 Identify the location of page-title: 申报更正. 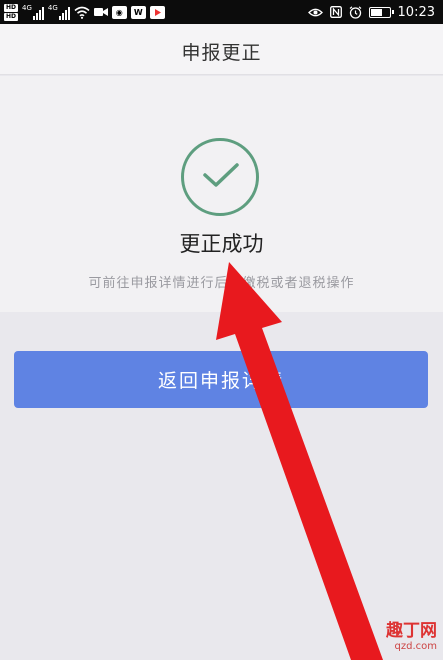
(221, 53).